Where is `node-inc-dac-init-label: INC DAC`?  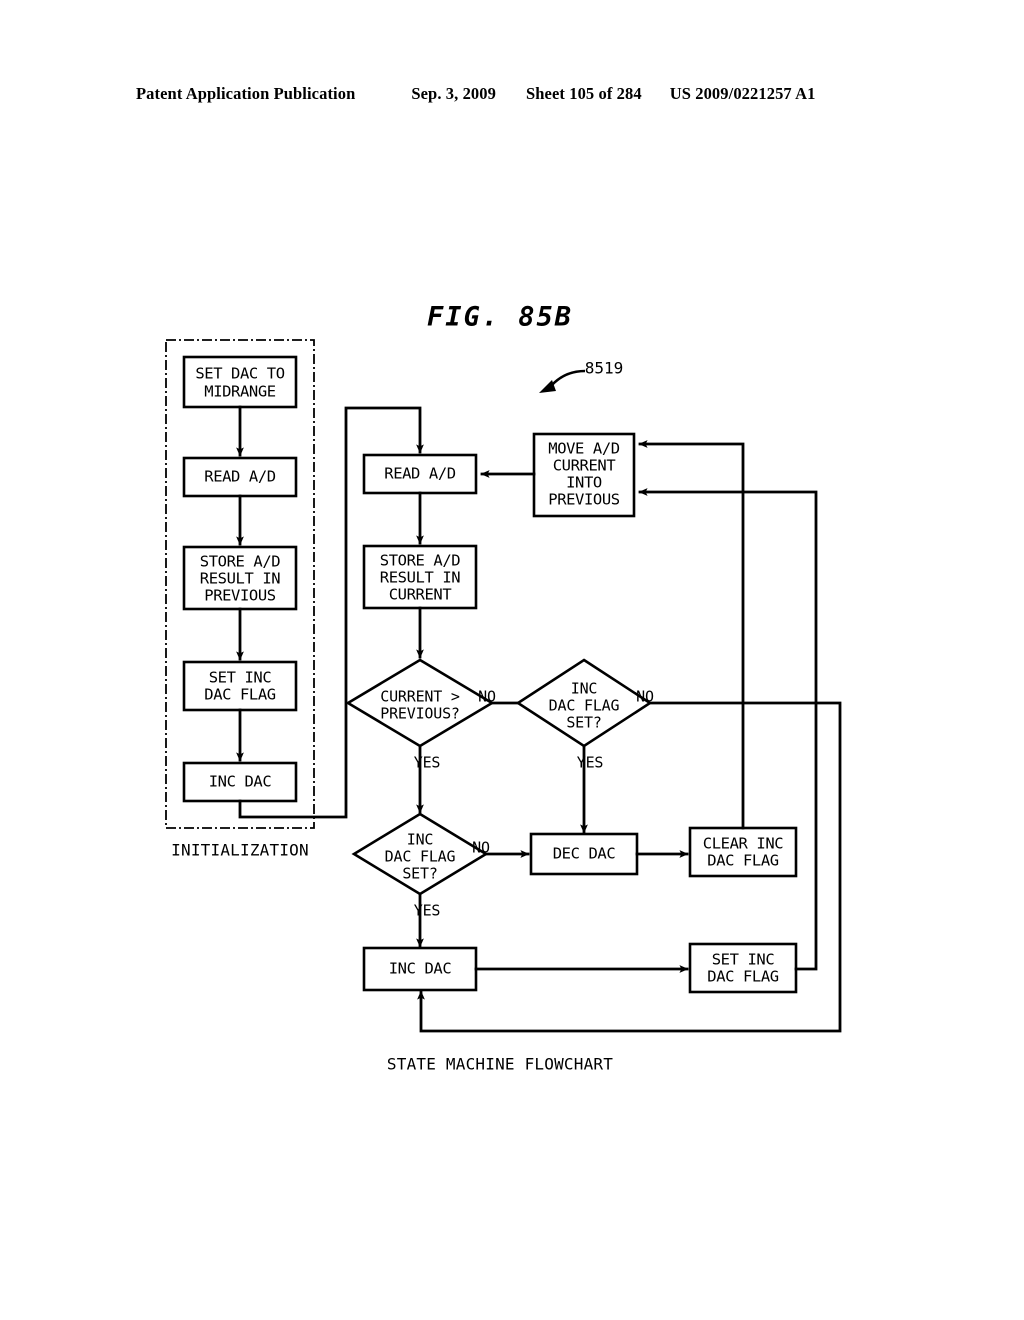 node-inc-dac-init-label: INC DAC is located at coordinates (240, 782).